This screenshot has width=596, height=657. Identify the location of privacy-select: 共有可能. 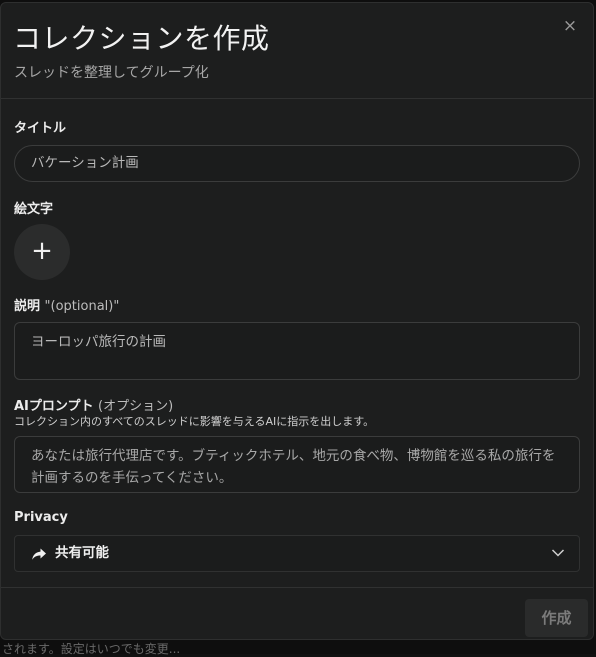
(297, 553).